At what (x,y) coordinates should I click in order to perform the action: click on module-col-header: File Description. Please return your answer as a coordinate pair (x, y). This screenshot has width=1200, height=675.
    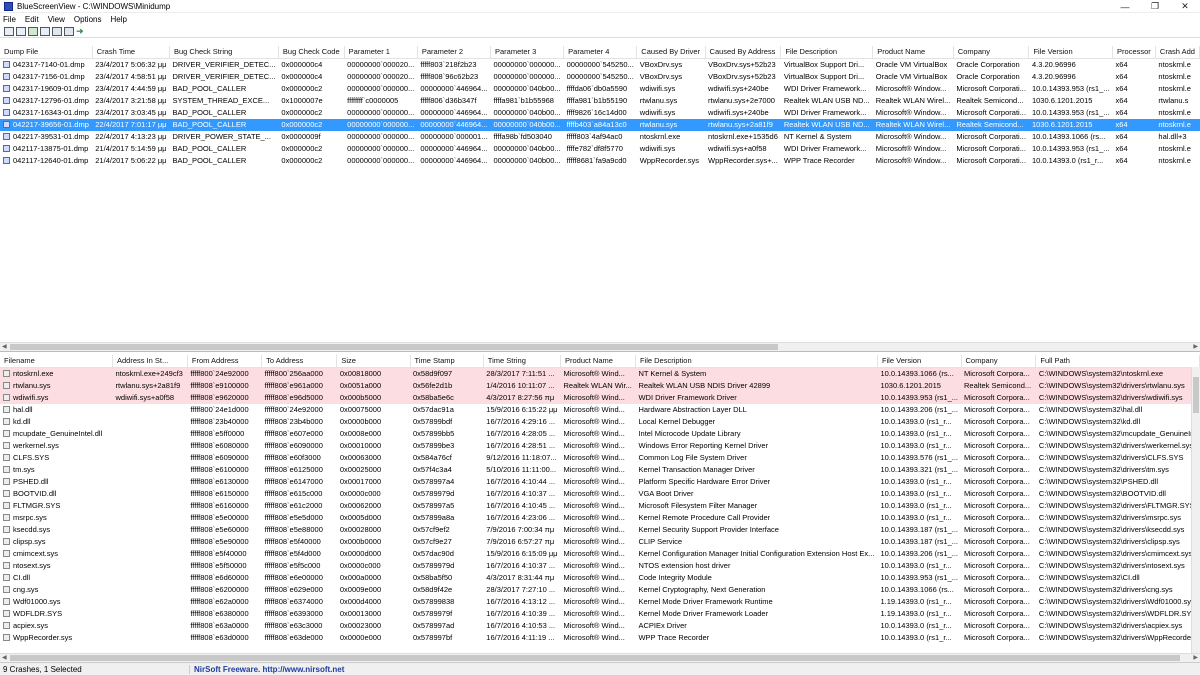
    Looking at the image, I should click on (756, 361).